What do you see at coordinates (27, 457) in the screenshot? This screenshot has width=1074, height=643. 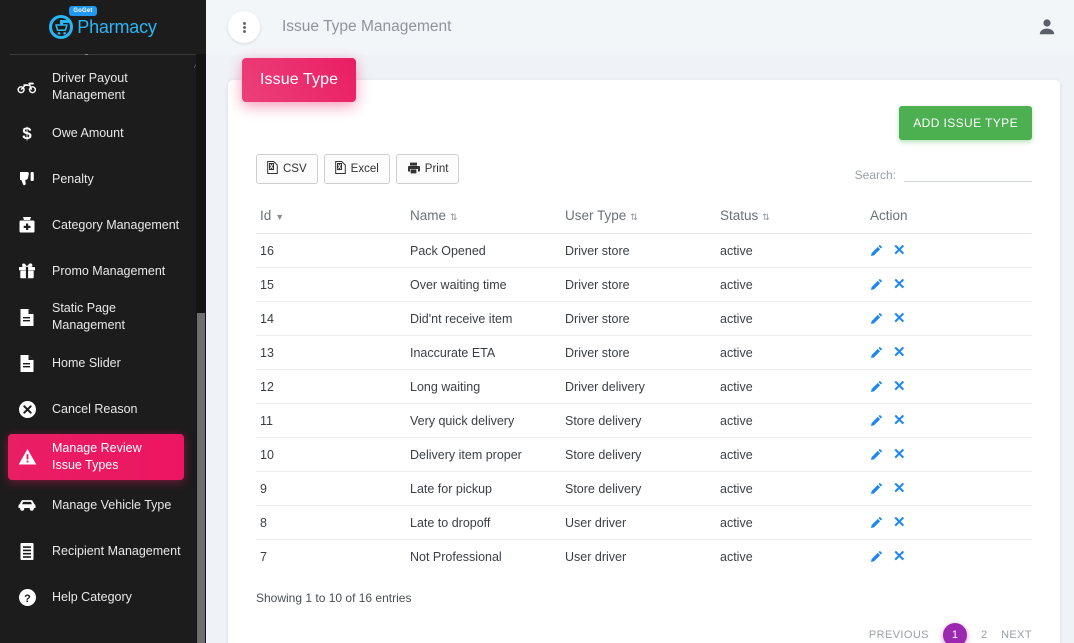 I see `warning-triangle-icon` at bounding box center [27, 457].